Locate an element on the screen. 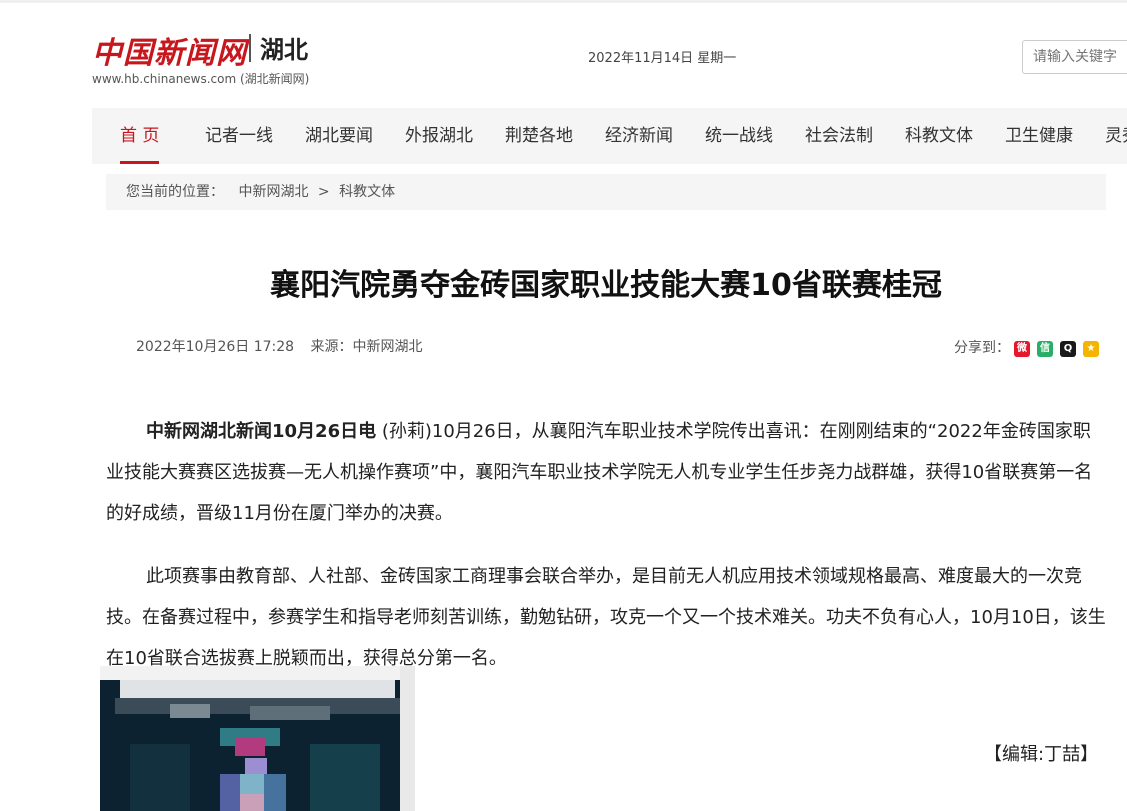 The height and width of the screenshot is (811, 1127). top-strip is located at coordinates (563, 1).